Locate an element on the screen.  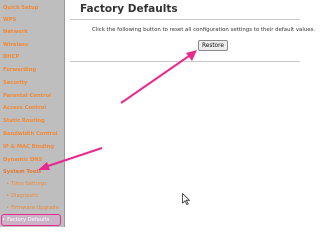
sidebar-item-dhcp: DHCP is located at coordinates (11, 57).